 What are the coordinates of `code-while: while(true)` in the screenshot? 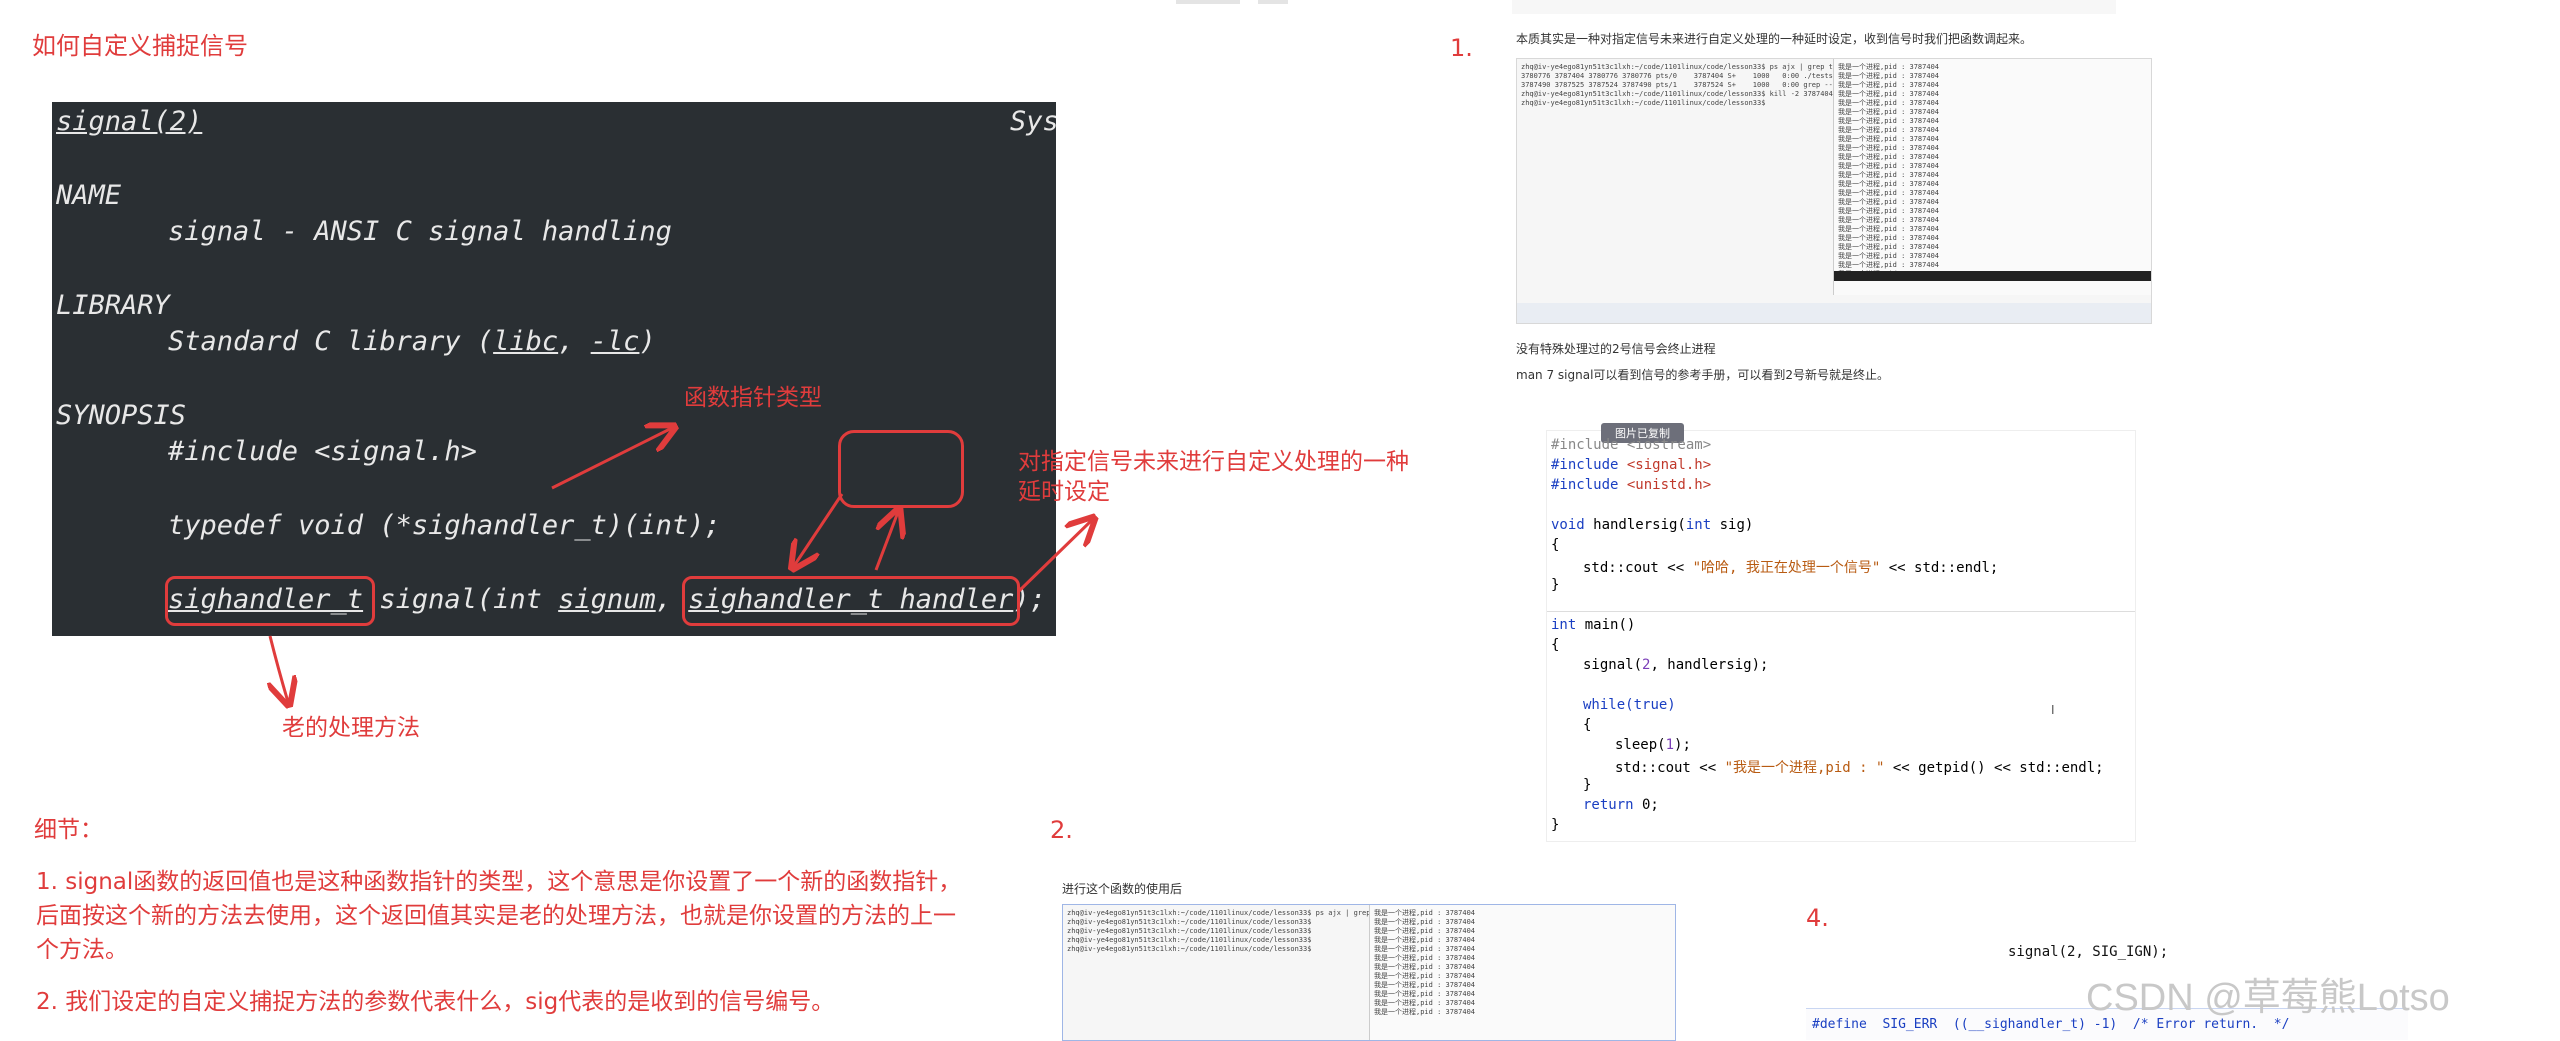 It's located at (1629, 705).